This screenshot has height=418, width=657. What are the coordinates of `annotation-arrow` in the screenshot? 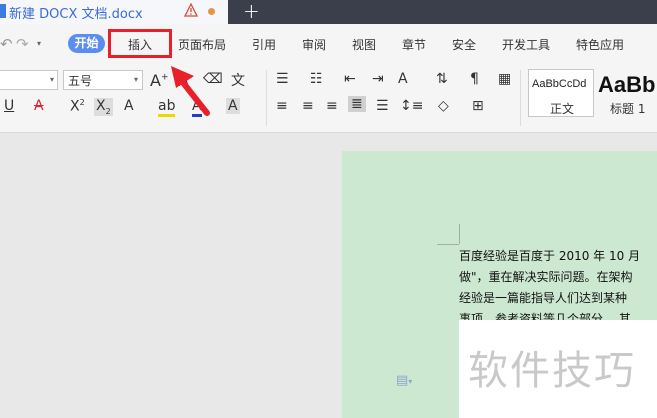 It's located at (190, 91).